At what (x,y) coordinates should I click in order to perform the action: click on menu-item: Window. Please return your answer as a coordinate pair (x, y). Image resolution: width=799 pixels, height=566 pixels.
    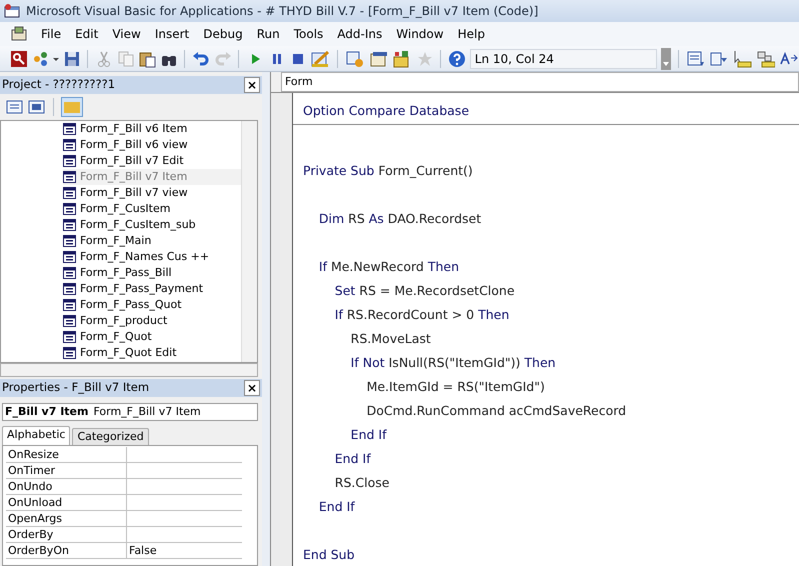
    Looking at the image, I should click on (420, 34).